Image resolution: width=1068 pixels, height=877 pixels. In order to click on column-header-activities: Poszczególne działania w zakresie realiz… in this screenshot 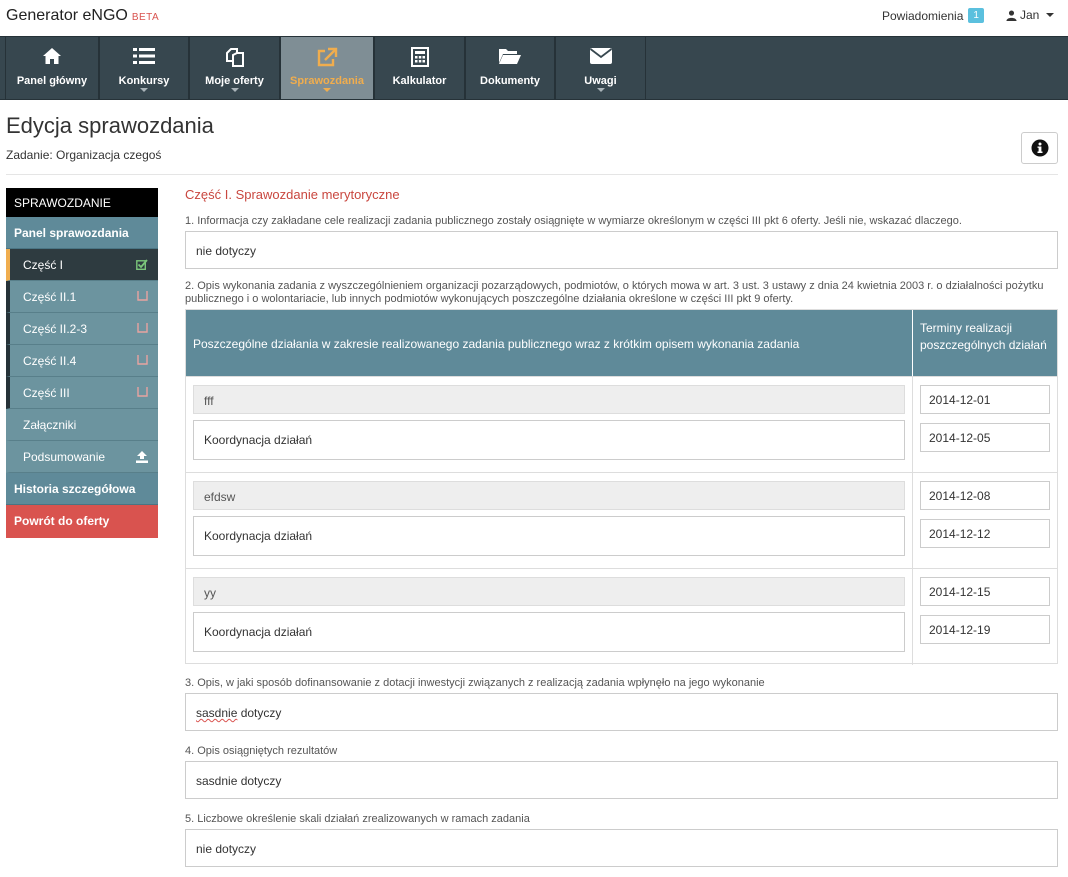, I will do `click(496, 344)`.